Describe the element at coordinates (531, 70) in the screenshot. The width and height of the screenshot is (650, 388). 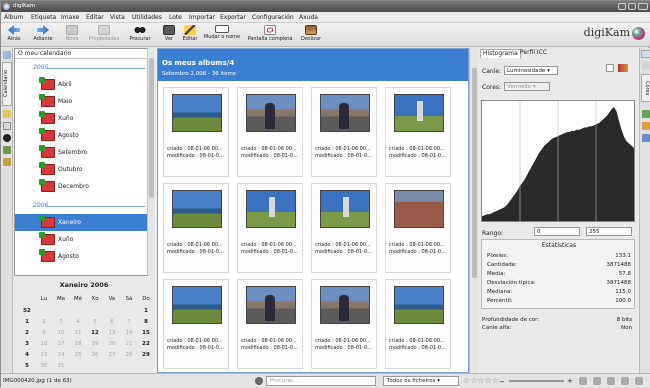
I see `channel-select: Luminosidade ▾` at that location.